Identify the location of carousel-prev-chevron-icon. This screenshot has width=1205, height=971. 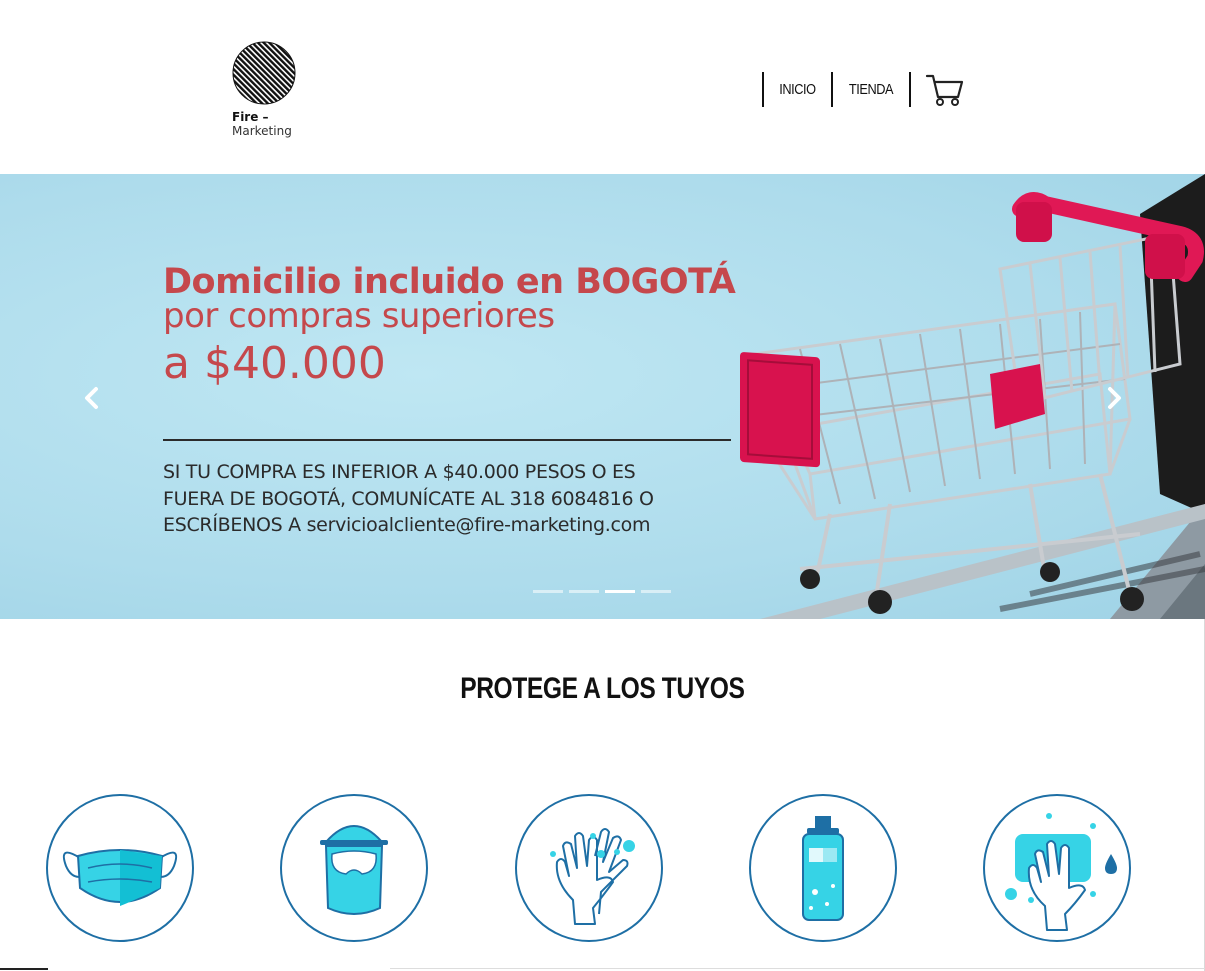
(92, 398).